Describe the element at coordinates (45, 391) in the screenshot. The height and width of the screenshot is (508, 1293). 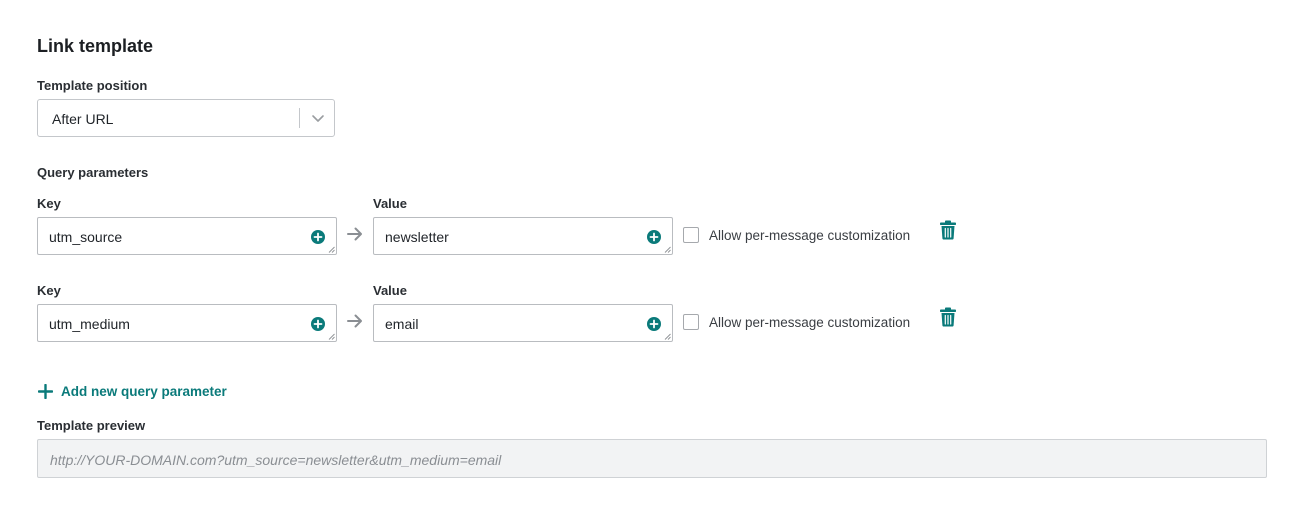
I see `plus-icon` at that location.